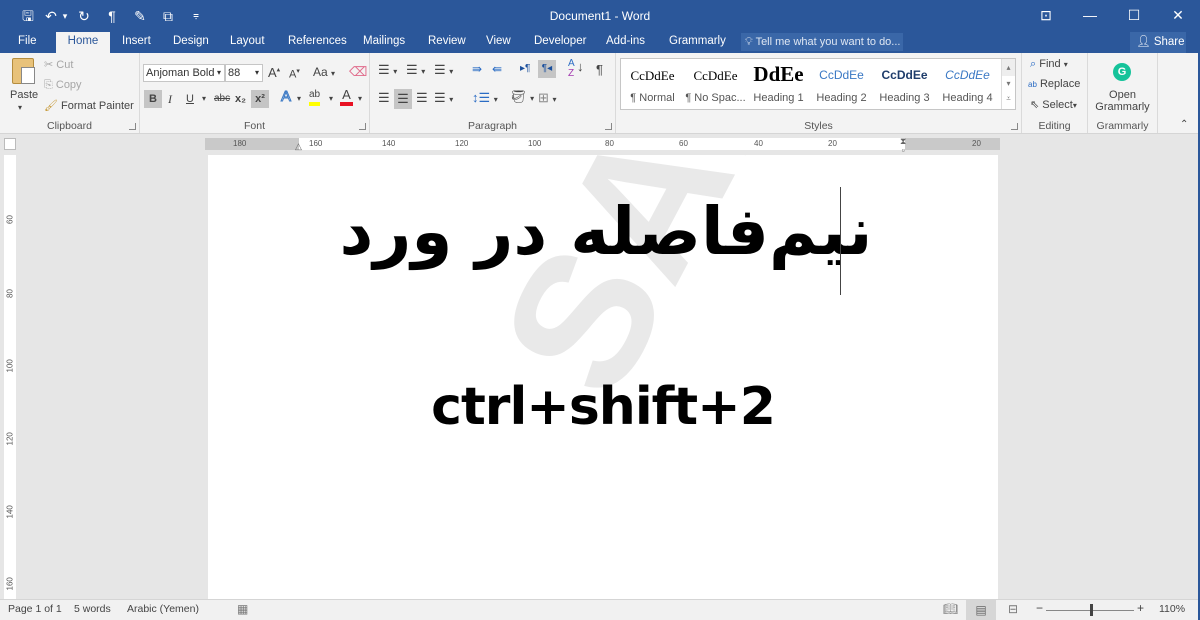 The height and width of the screenshot is (620, 1200). Describe the element at coordinates (1039, 608) in the screenshot. I see `zoom-out-button: −` at that location.